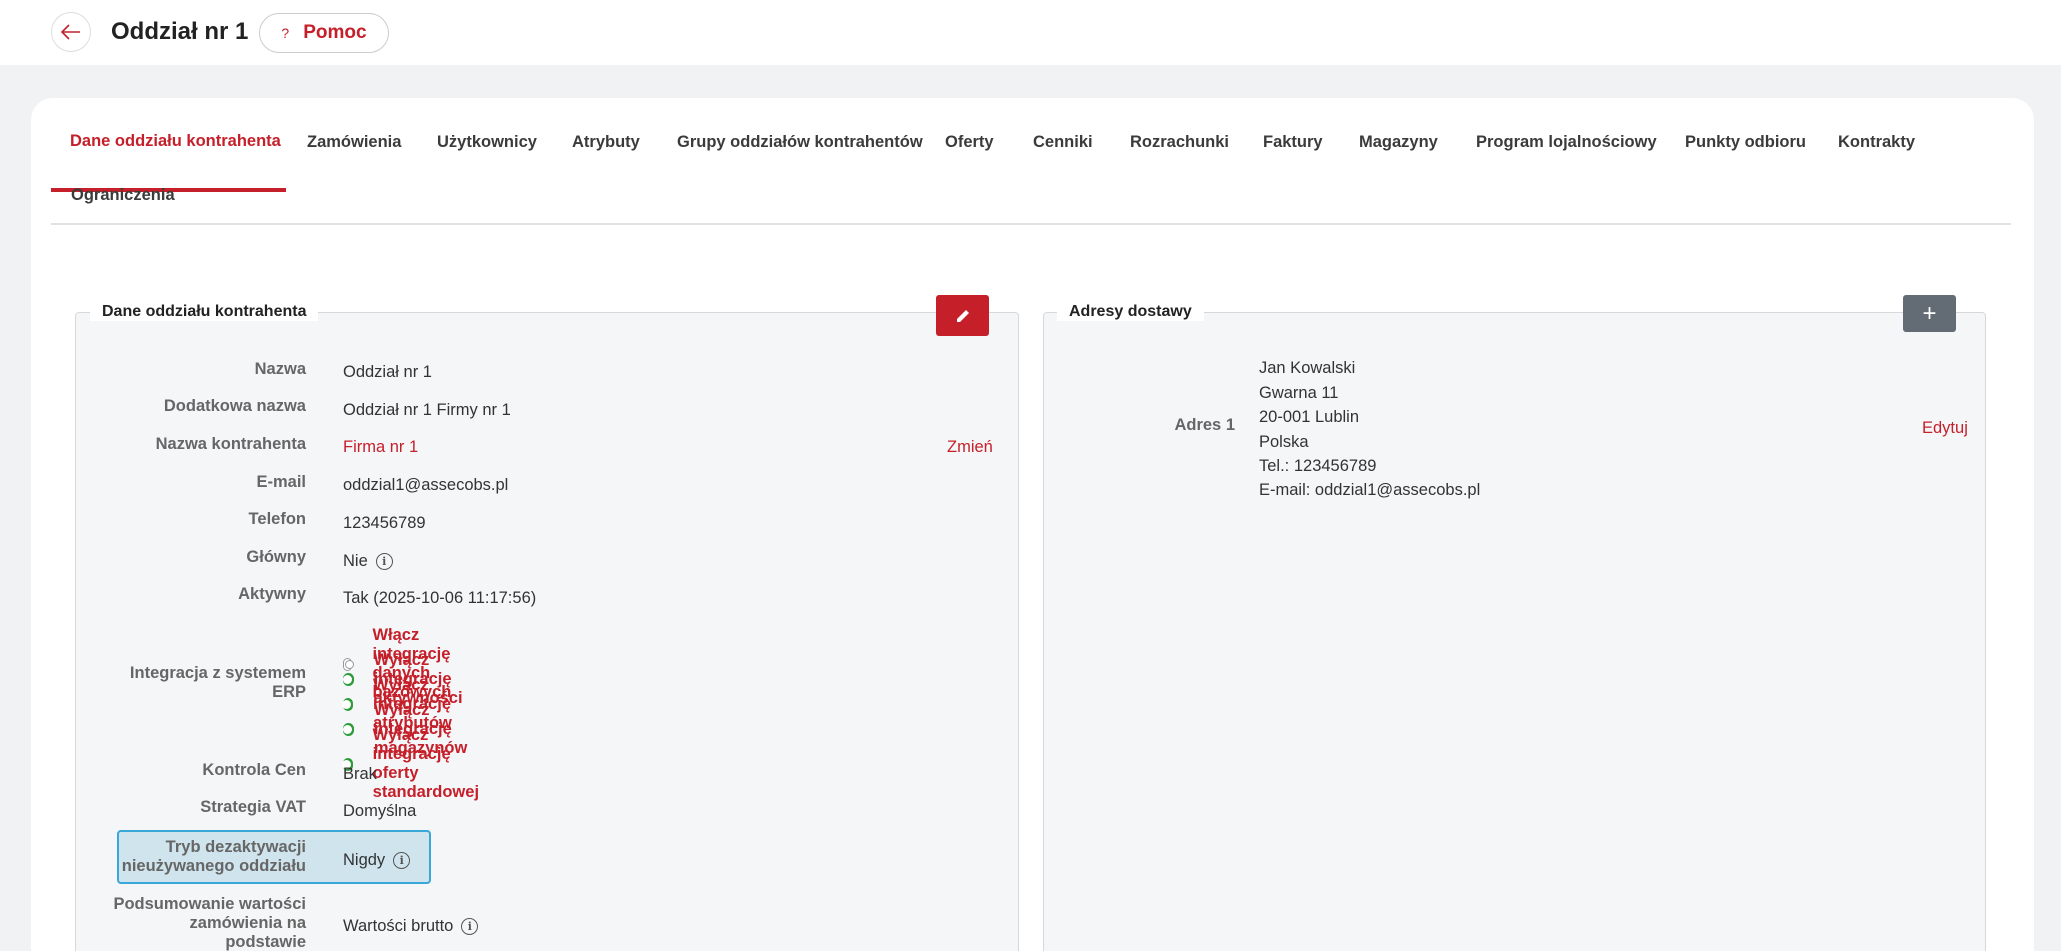  I want to click on help-label: Pomoc, so click(335, 32).